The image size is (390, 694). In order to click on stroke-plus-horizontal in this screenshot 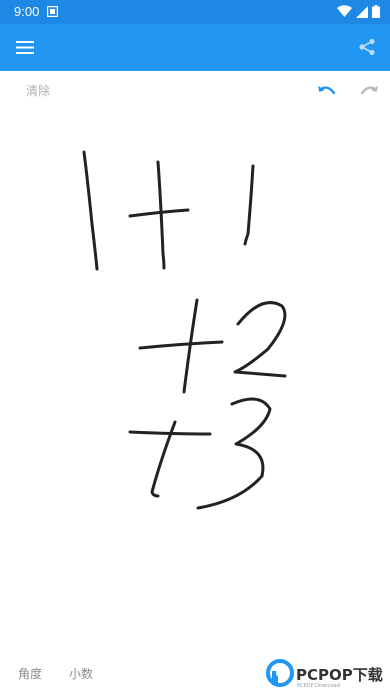, I will do `click(159, 213)`.